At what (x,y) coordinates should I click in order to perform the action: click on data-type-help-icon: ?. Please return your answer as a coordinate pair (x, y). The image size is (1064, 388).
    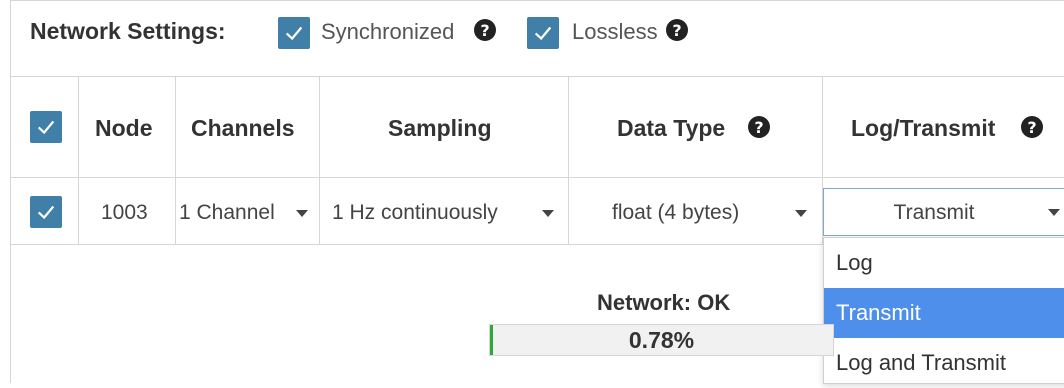
    Looking at the image, I should click on (759, 127).